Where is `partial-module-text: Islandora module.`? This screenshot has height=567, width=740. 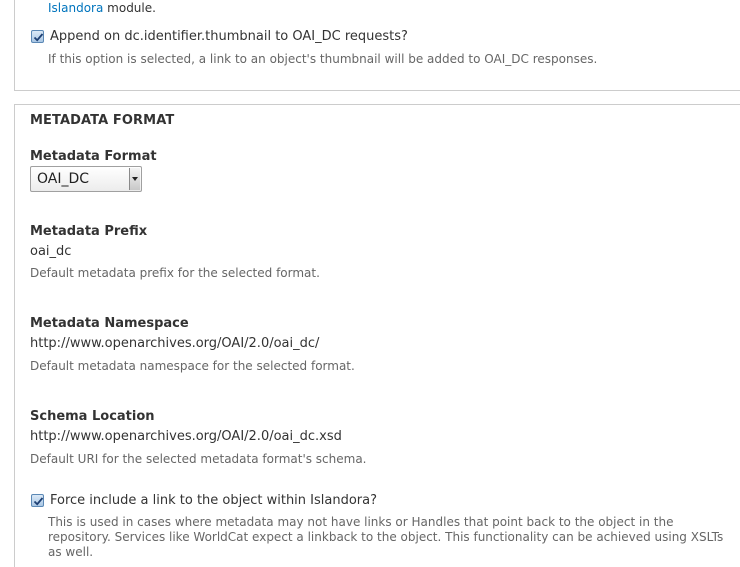
partial-module-text: Islandora module. is located at coordinates (102, 8).